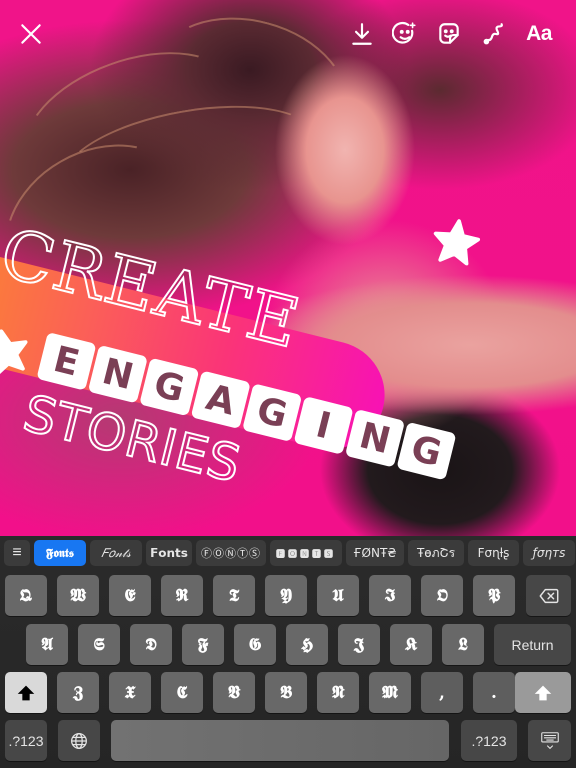 The width and height of the screenshot is (576, 768). I want to click on globe-icon, so click(79, 740).